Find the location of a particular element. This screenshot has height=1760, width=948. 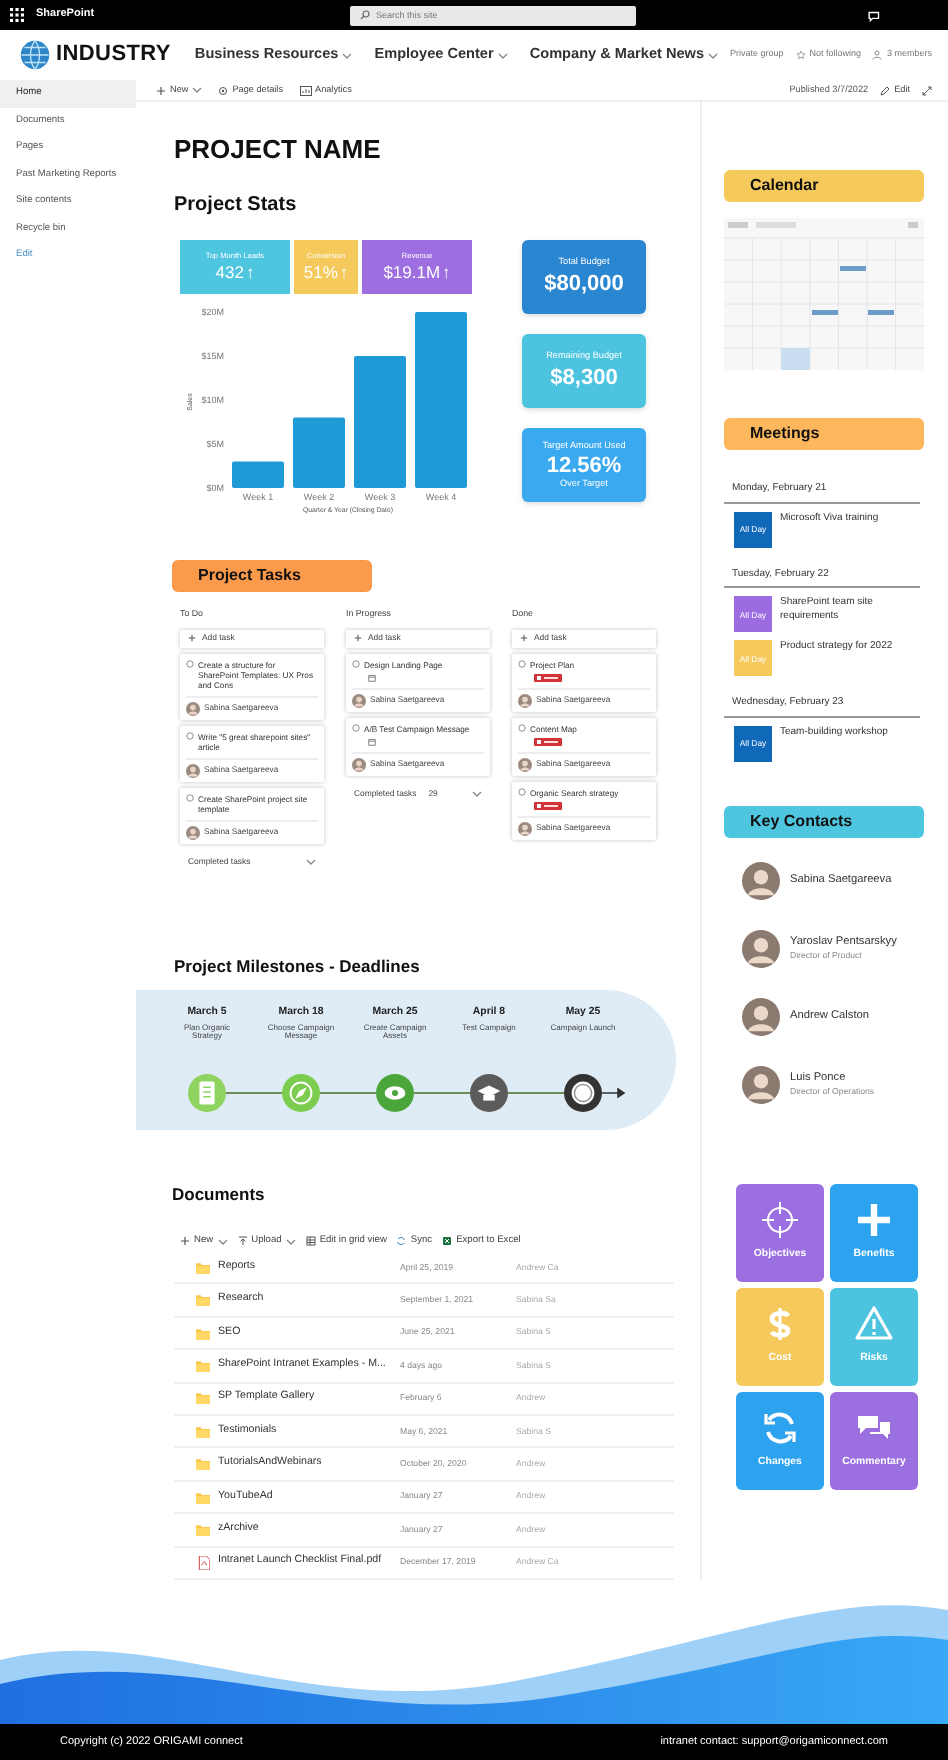

section-banner: Meetings is located at coordinates (824, 434).